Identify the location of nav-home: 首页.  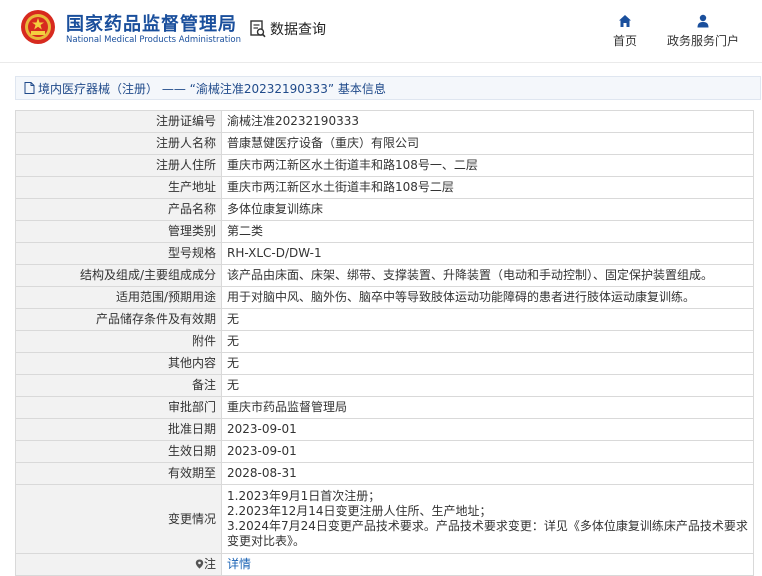
(625, 31).